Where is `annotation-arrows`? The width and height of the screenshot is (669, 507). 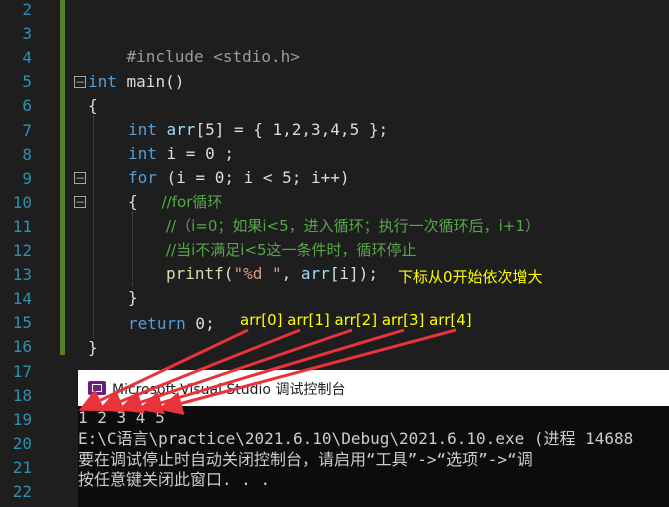
annotation-arrows is located at coordinates (267, 371).